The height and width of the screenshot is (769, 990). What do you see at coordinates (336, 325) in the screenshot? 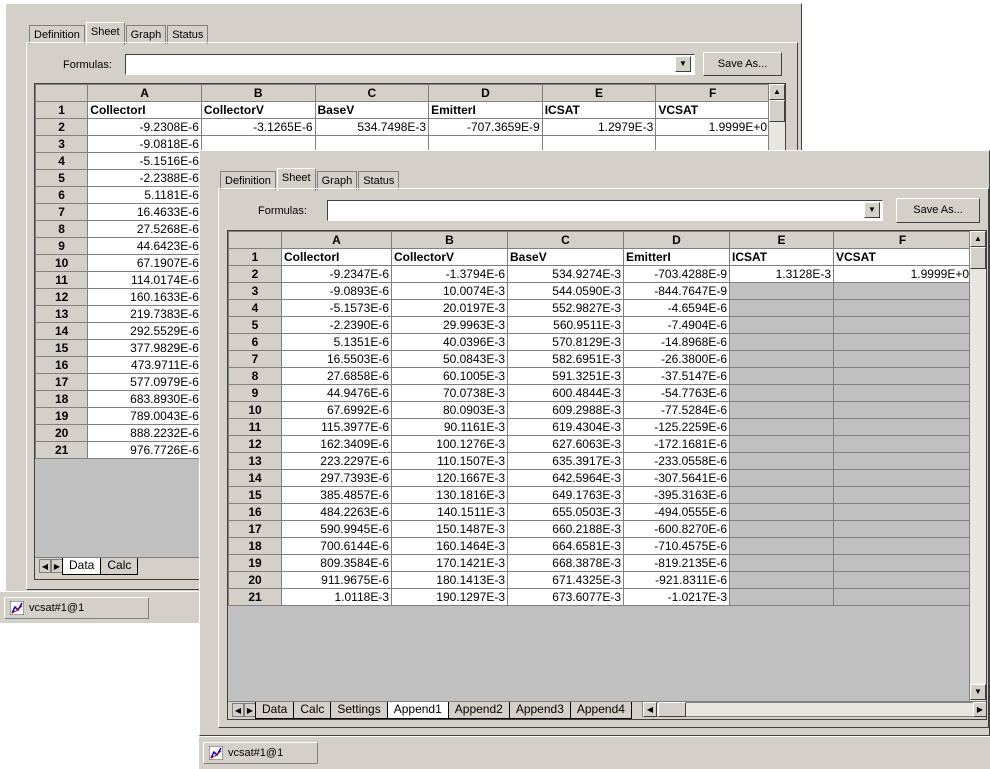
I see `cell: -2.2390E-6` at bounding box center [336, 325].